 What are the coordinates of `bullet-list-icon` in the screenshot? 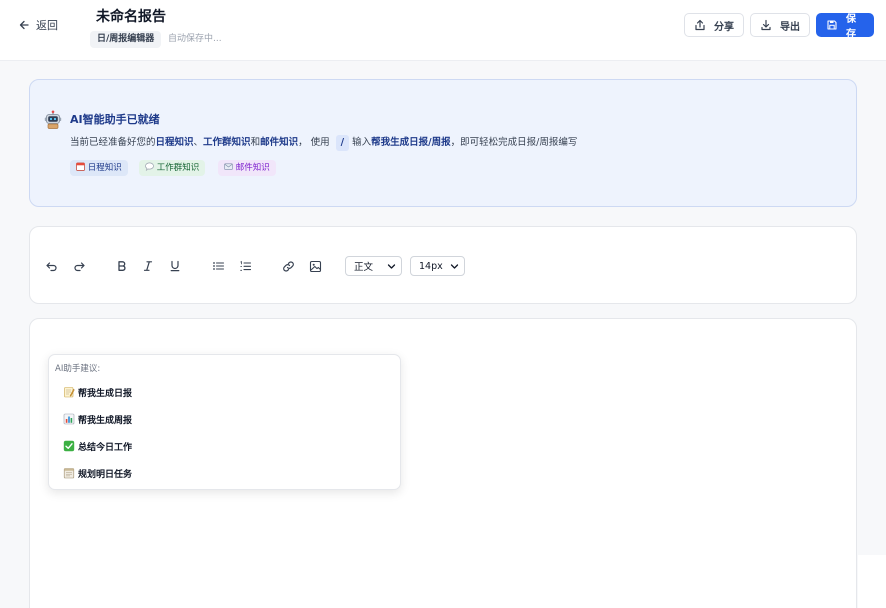 It's located at (218, 266).